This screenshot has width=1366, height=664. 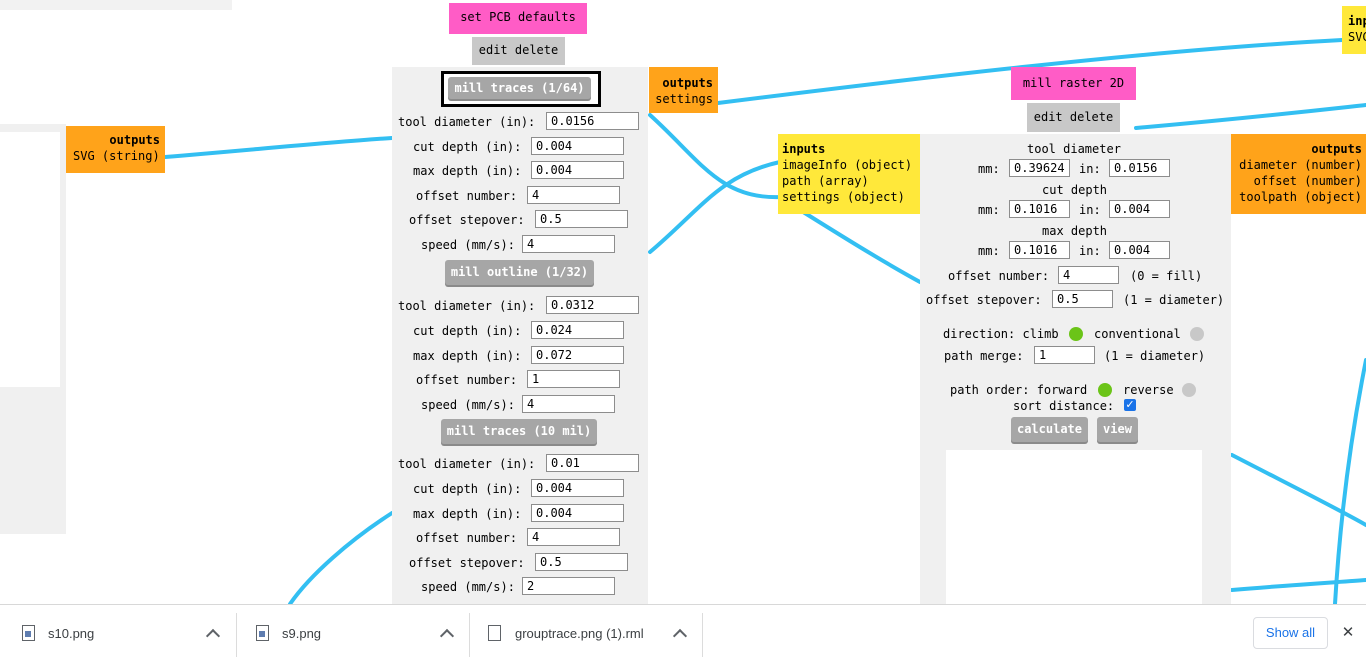 What do you see at coordinates (1074, 149) in the screenshot?
I see `tool-diameter-heading: tool diameter` at bounding box center [1074, 149].